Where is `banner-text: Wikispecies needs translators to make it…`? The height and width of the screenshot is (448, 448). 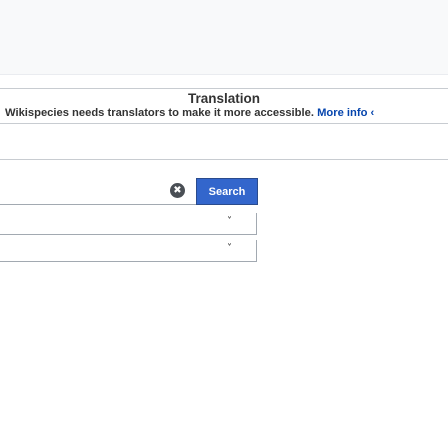
banner-text: Wikispecies needs translators to make it… is located at coordinates (159, 113).